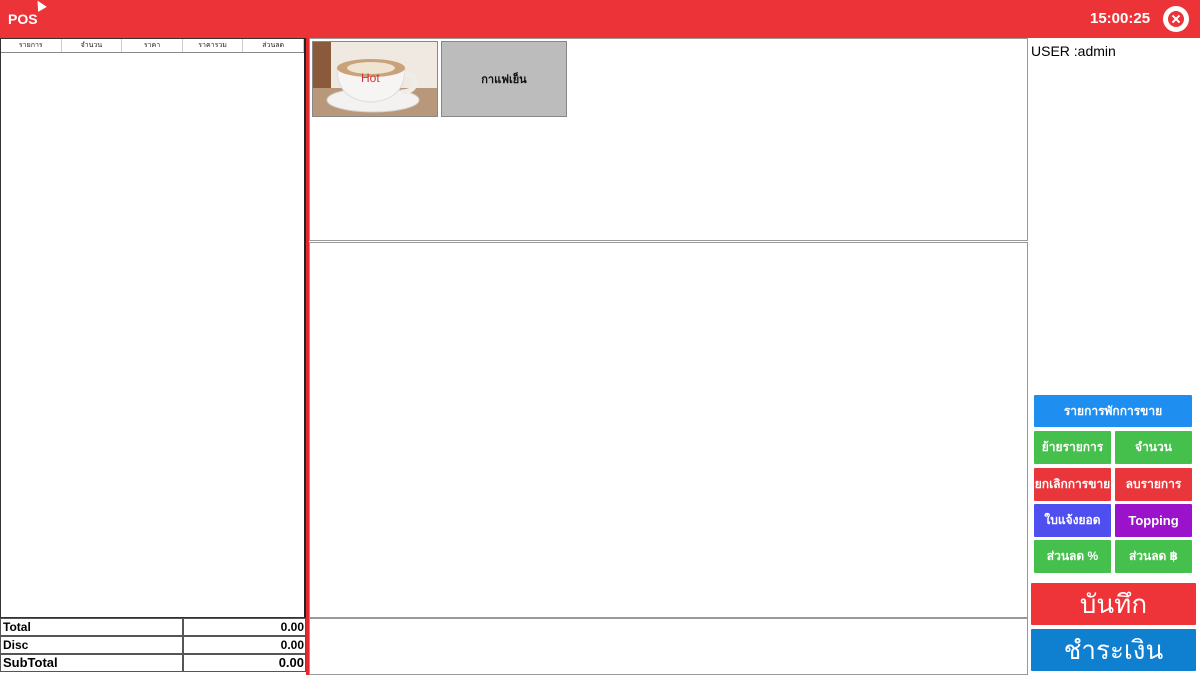 The width and height of the screenshot is (1200, 675). I want to click on invoice-button: ใบแจ้งยอด, so click(1072, 520).